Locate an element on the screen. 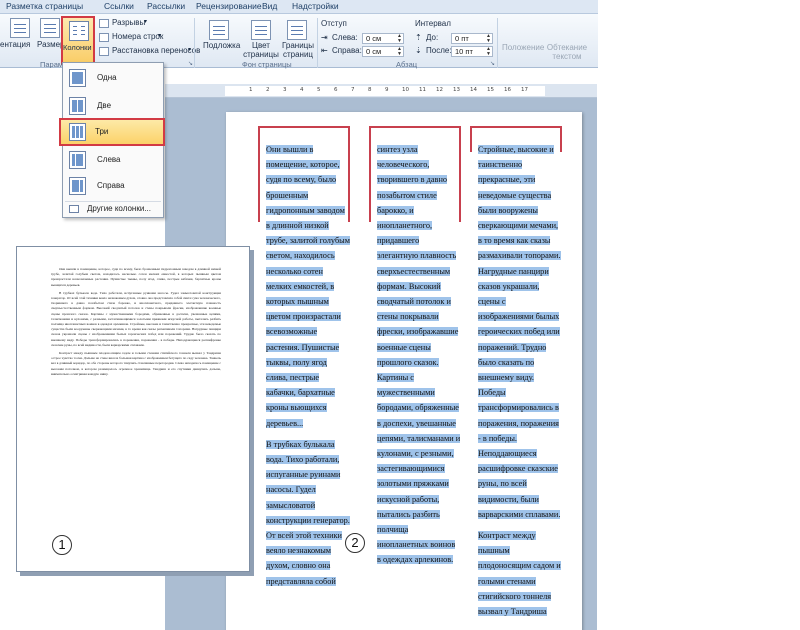  breaks-button: Разрывы is located at coordinates (128, 23).